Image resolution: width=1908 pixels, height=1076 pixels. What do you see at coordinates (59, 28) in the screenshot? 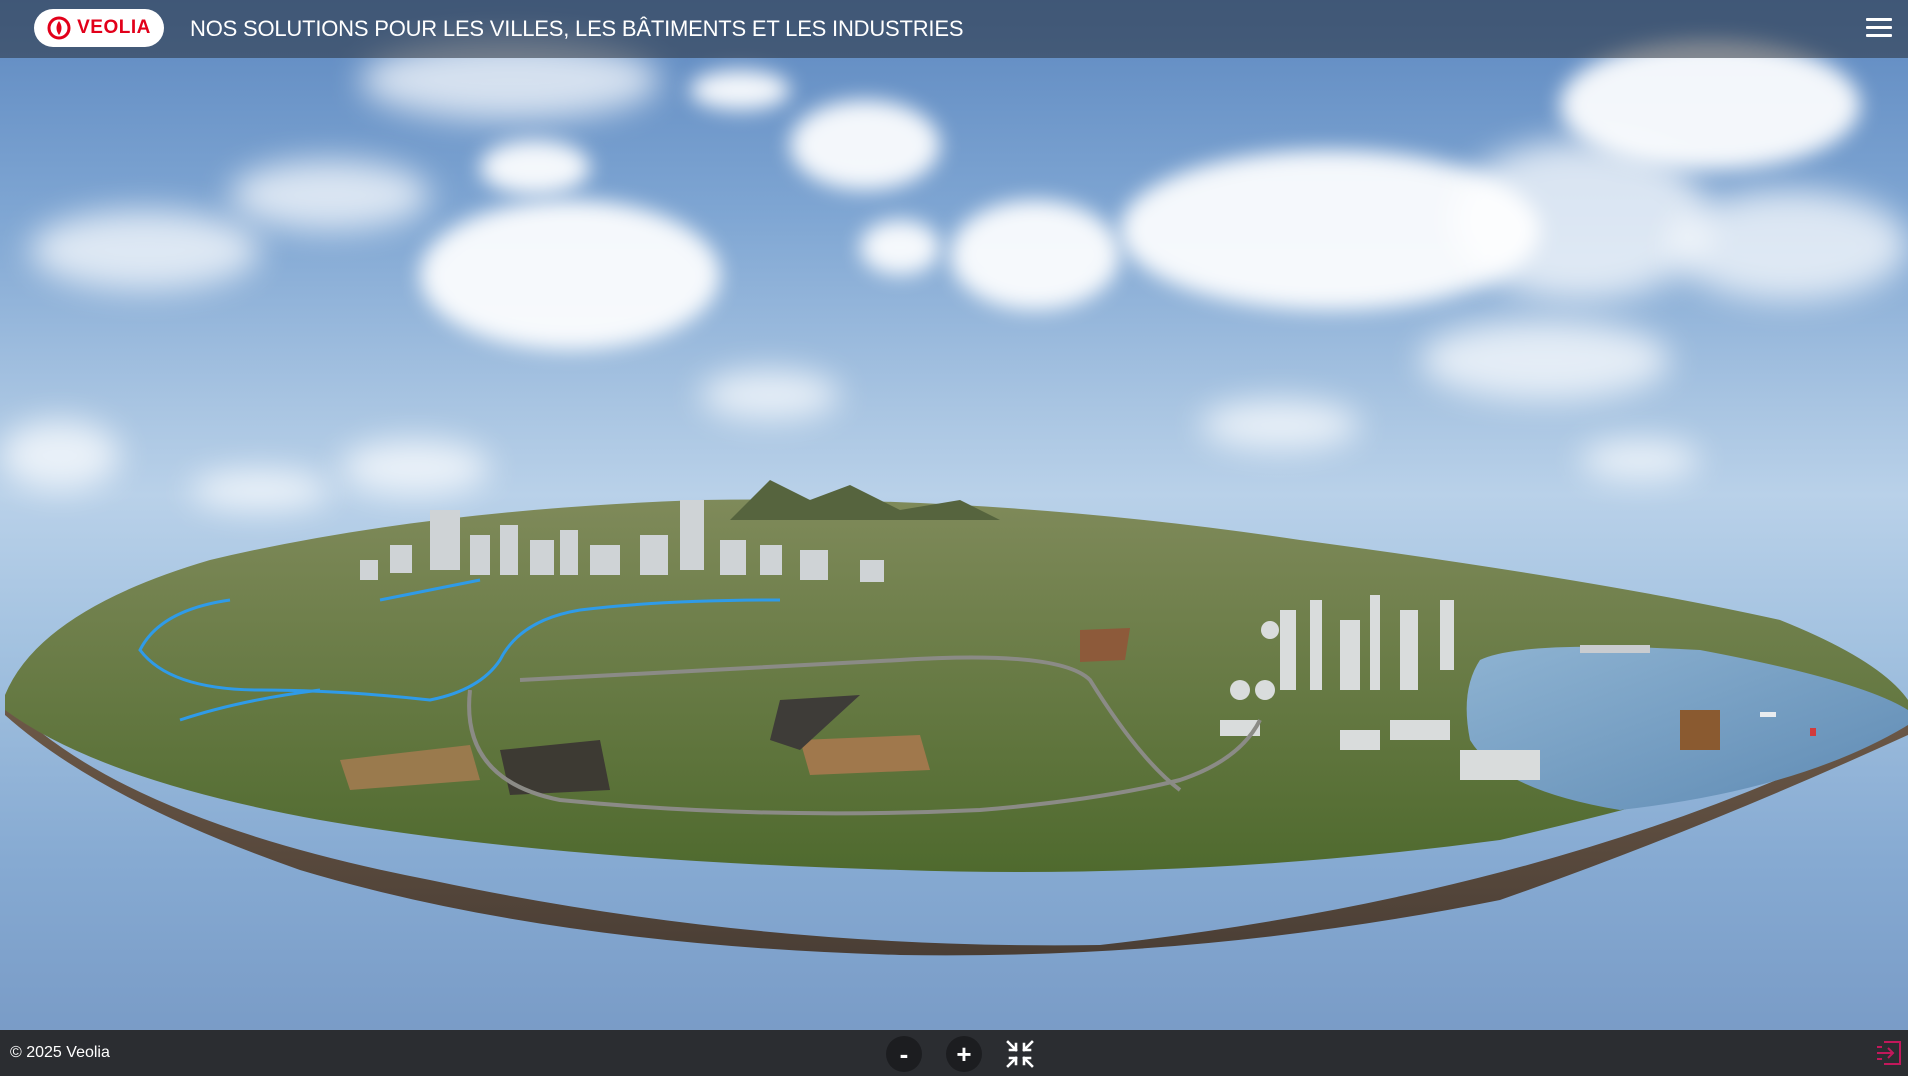
I see `veolia-logo-icon` at bounding box center [59, 28].